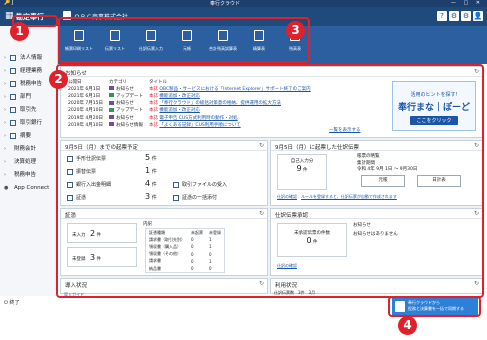 This screenshot has width=487, height=340. What do you see at coordinates (13, 123) in the screenshot?
I see `bank-icon` at bounding box center [13, 123].